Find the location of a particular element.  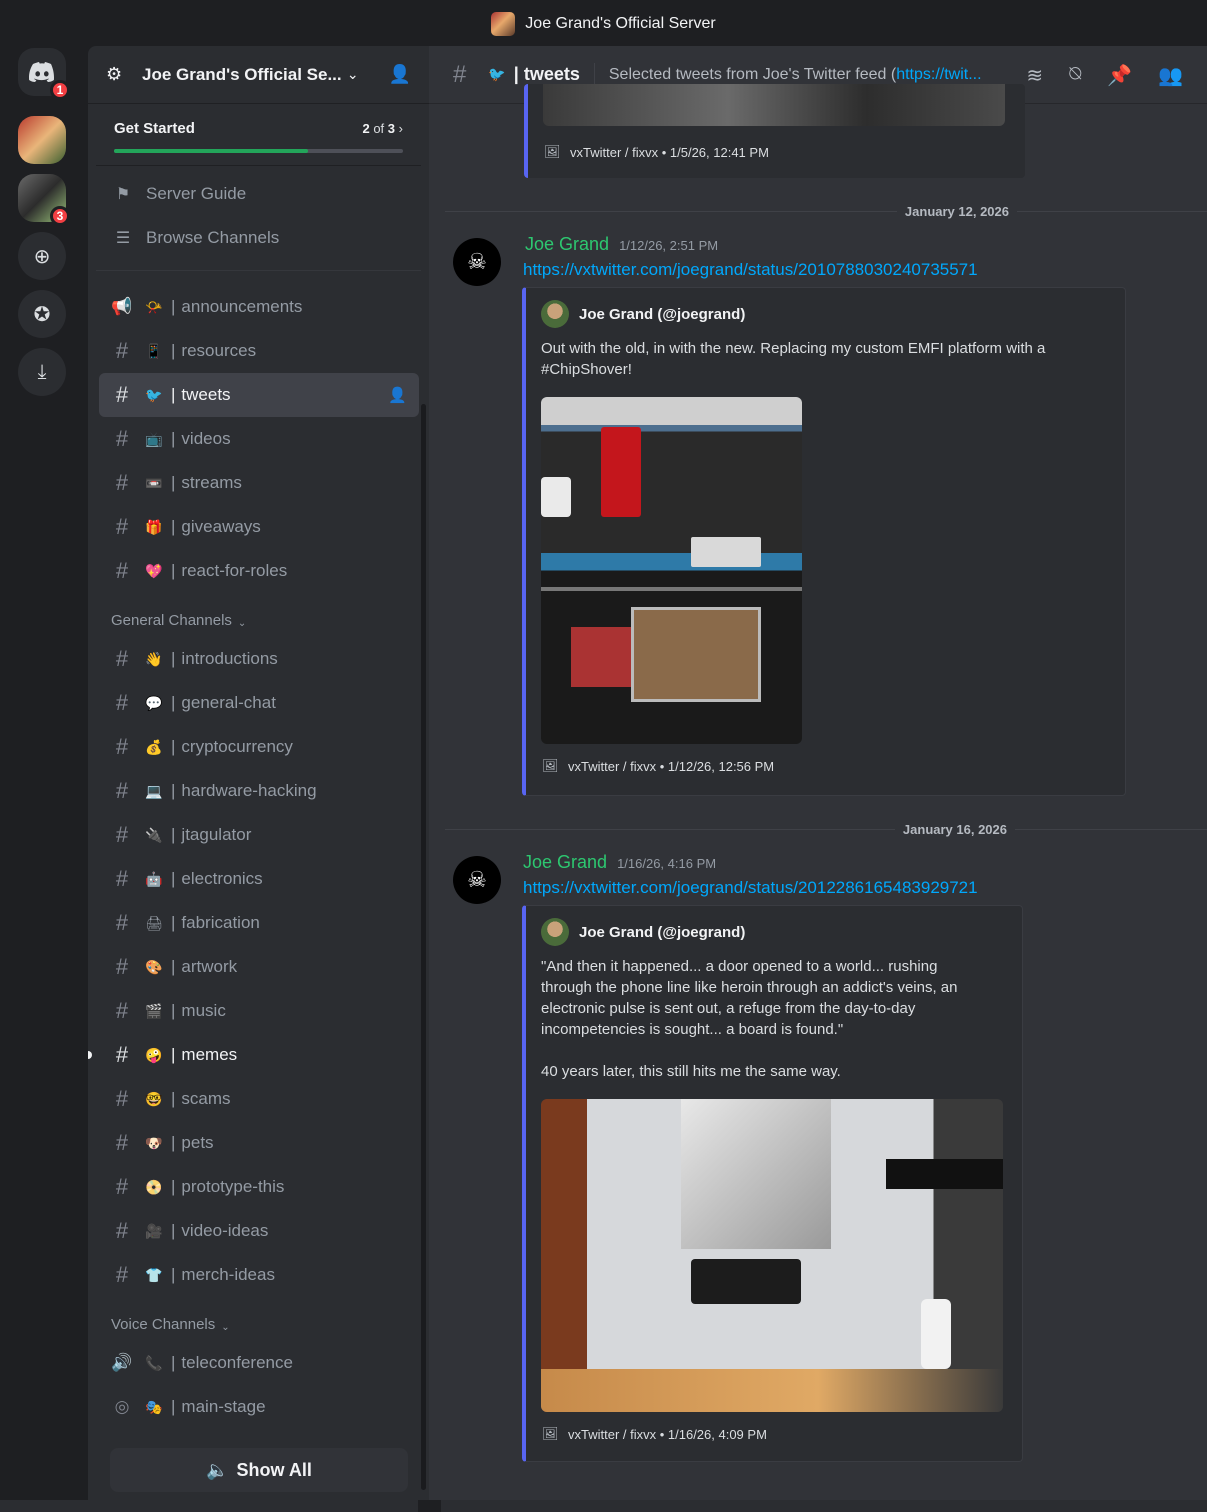

channel-tweets: # 🐦 | tweets 👤 is located at coordinates (259, 395).